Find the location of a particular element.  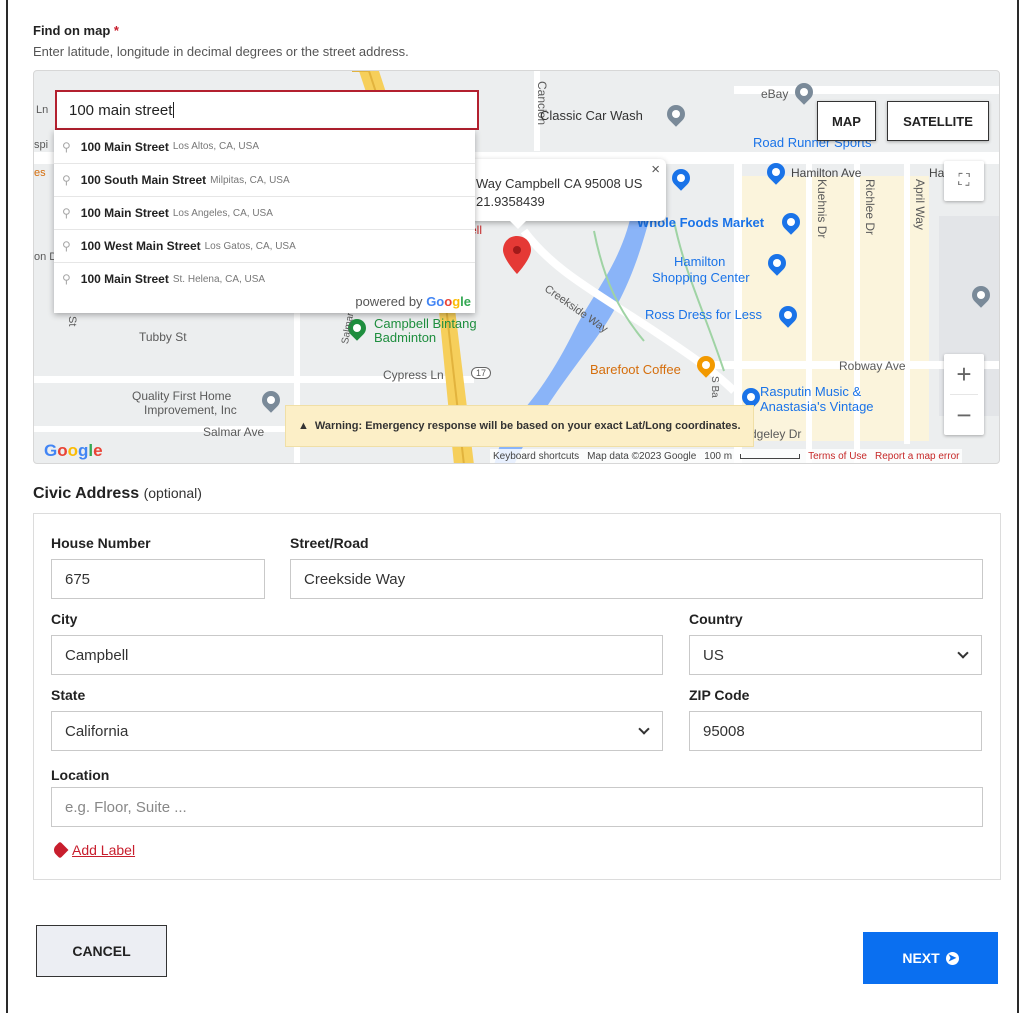

map-label-kuehnis: Kuehnis Dr is located at coordinates (822, 209).